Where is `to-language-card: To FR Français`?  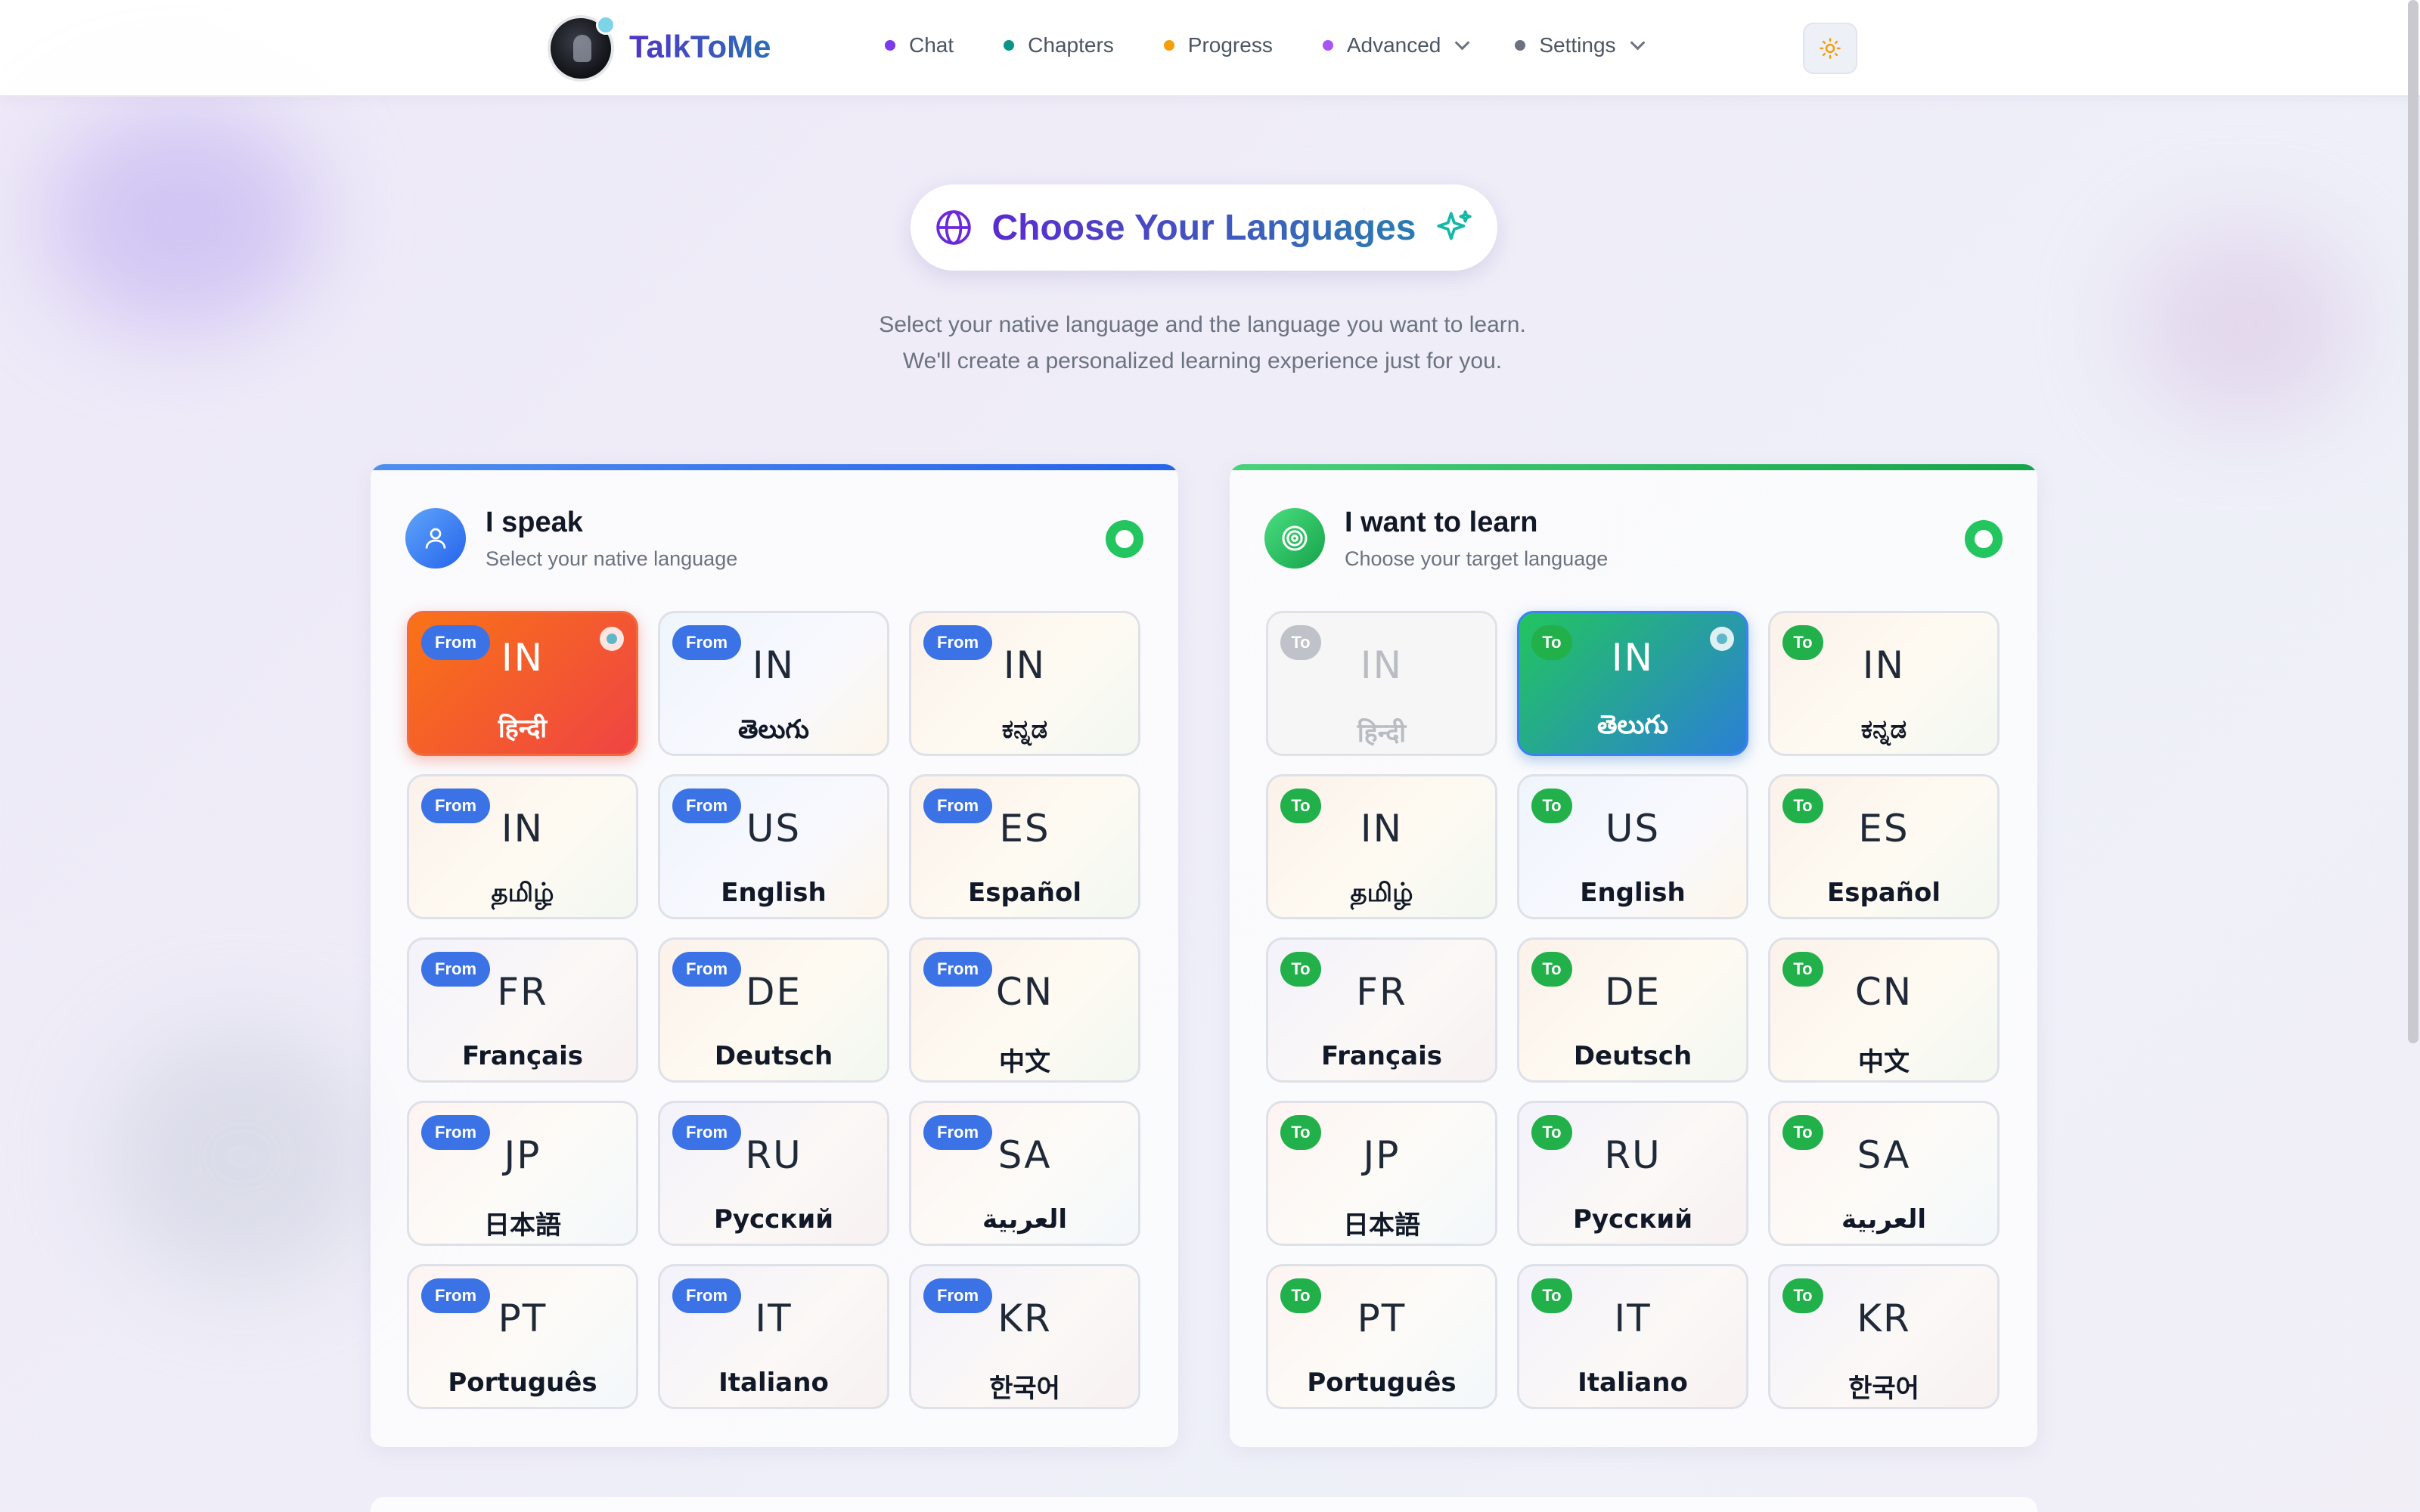
to-language-card: To FR Français is located at coordinates (1381, 1010).